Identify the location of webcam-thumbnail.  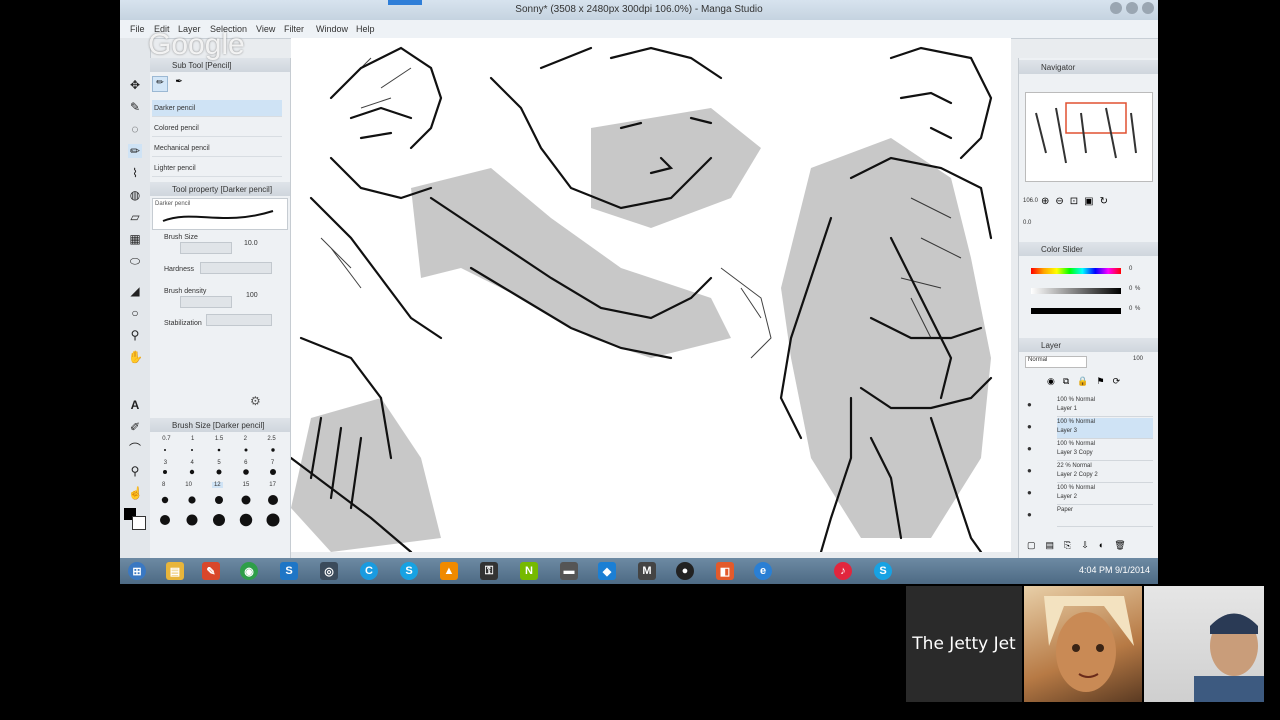
(1204, 646).